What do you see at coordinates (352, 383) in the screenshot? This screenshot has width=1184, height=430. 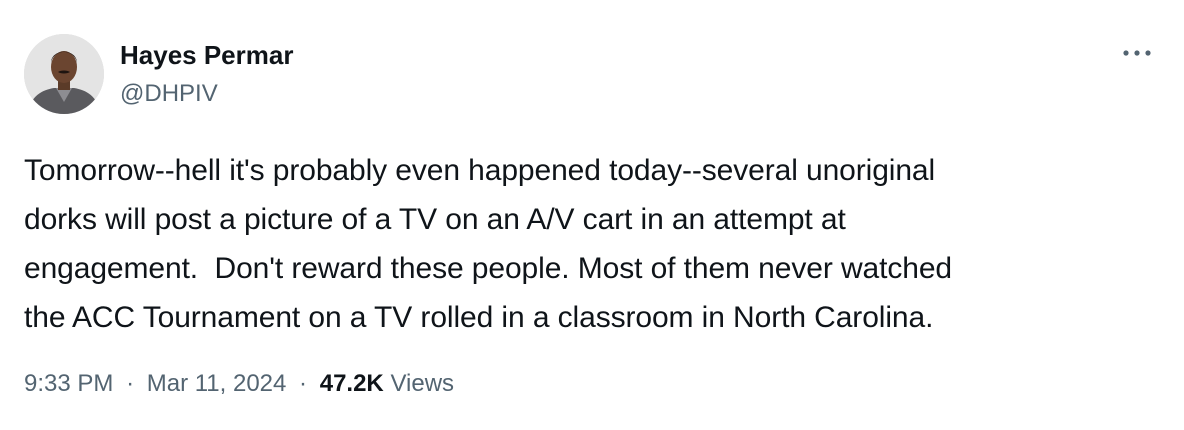 I see `views-count: 47.2K` at bounding box center [352, 383].